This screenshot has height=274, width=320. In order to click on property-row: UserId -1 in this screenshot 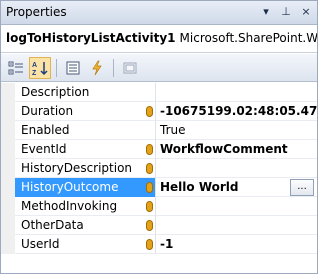, I will do `click(159, 244)`.